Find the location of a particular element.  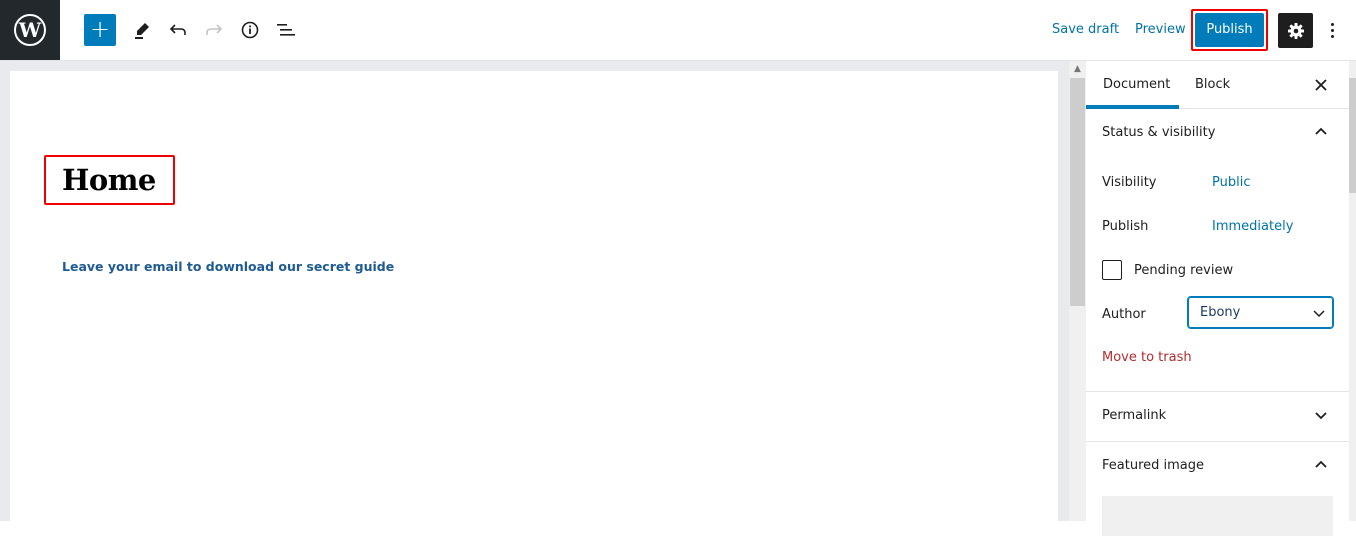

panel-title: Featured image is located at coordinates (1153, 465).